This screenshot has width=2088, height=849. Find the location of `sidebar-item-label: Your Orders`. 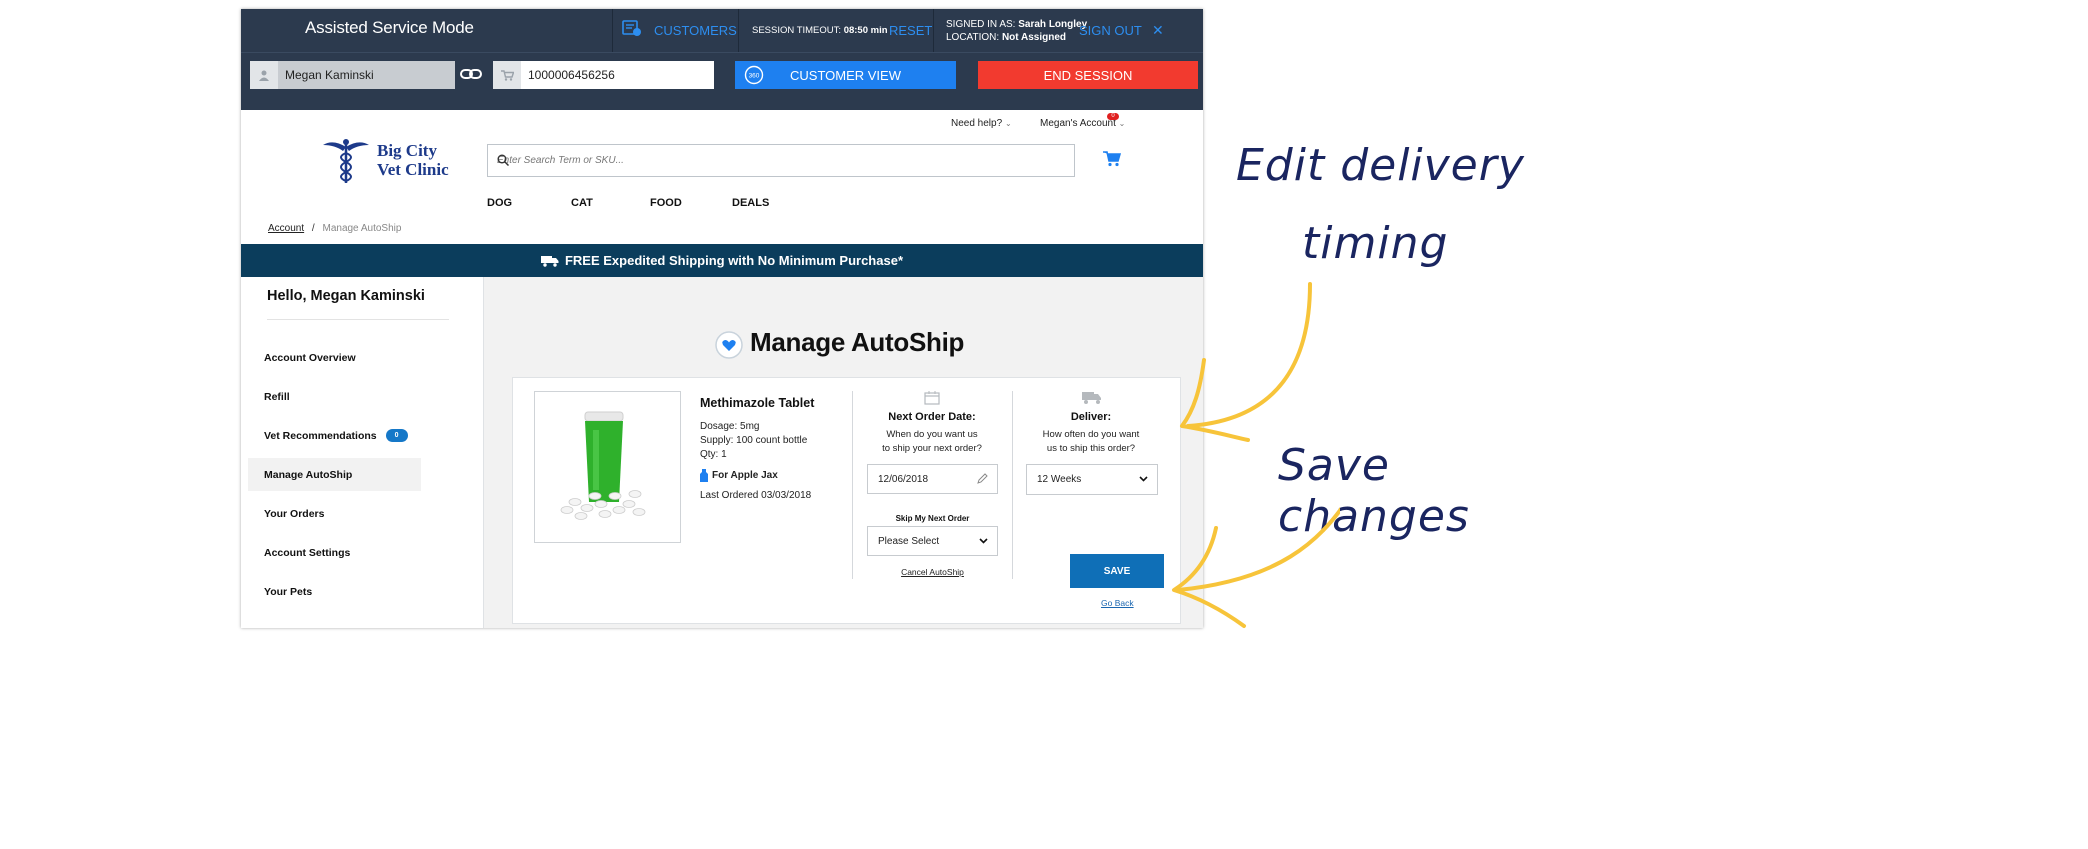

sidebar-item-label: Your Orders is located at coordinates (294, 513).